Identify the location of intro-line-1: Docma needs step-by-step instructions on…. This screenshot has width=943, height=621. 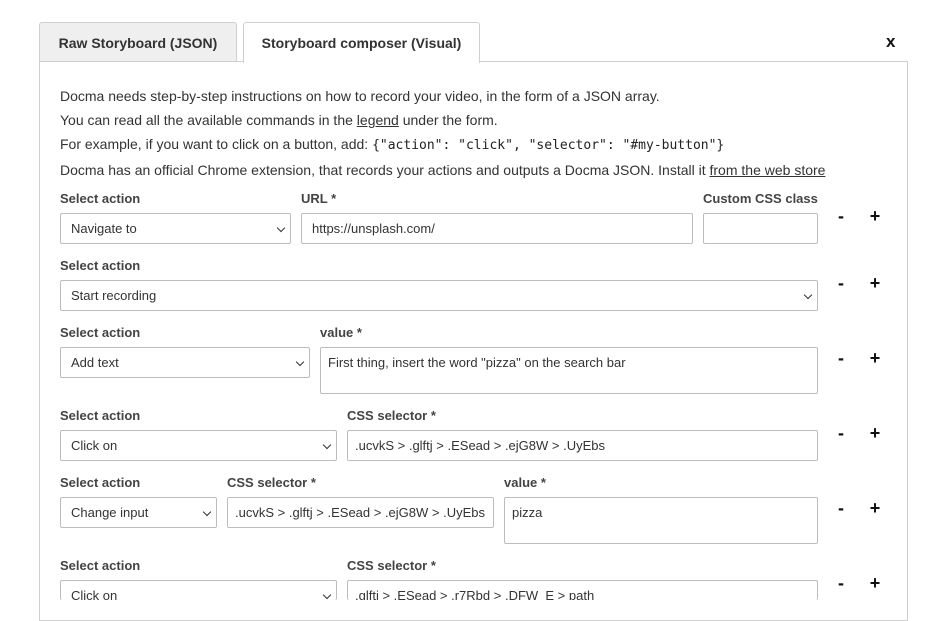
(360, 96).